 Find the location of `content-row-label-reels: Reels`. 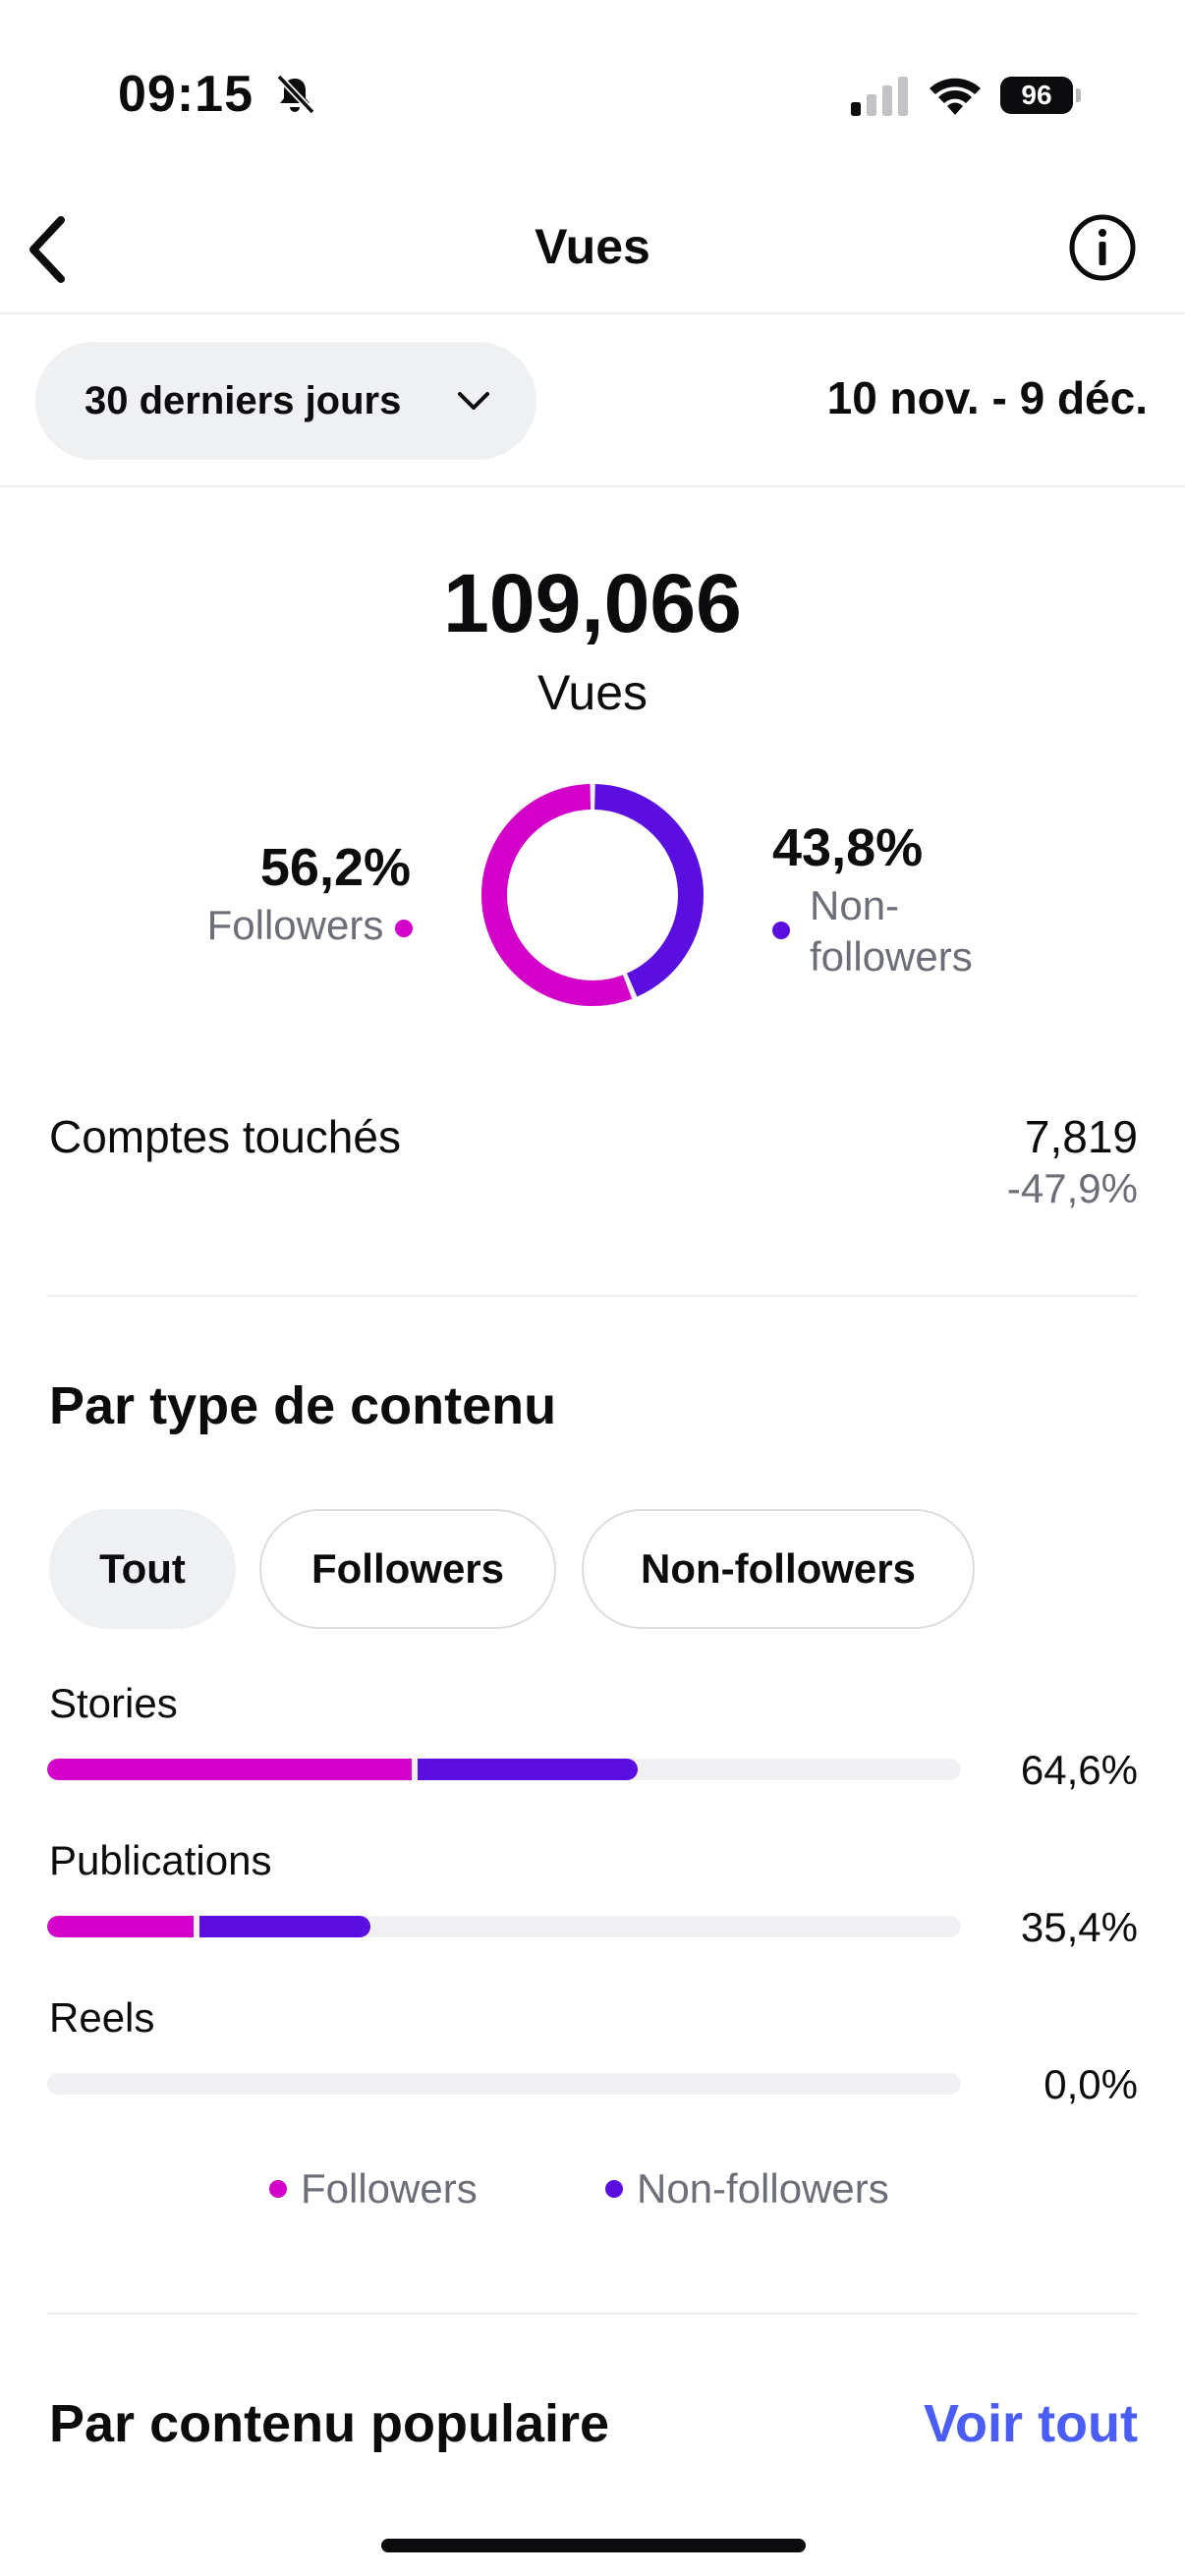

content-row-label-reels: Reels is located at coordinates (102, 2017).